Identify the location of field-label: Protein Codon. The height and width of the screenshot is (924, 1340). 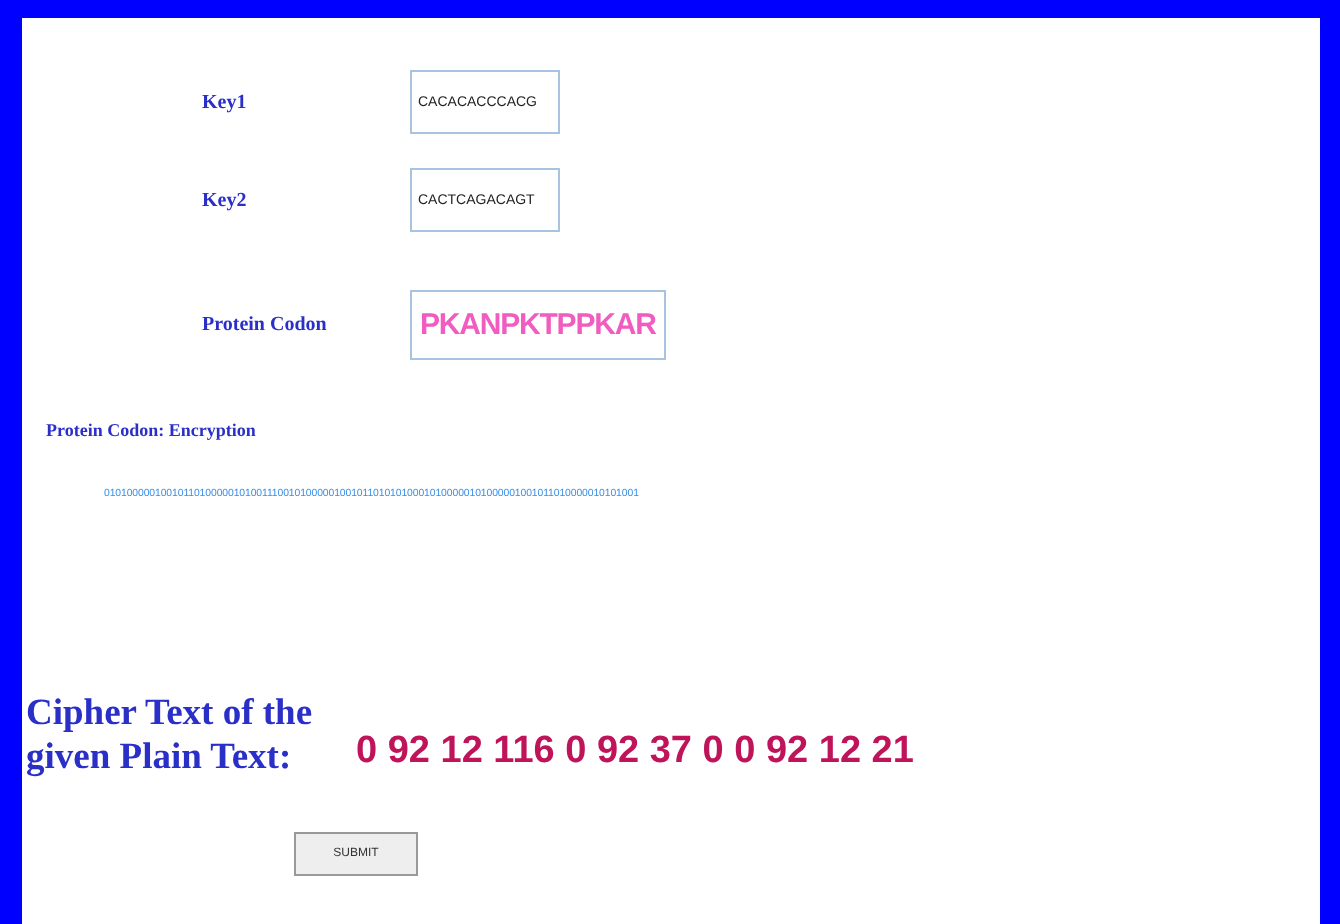
(263, 325).